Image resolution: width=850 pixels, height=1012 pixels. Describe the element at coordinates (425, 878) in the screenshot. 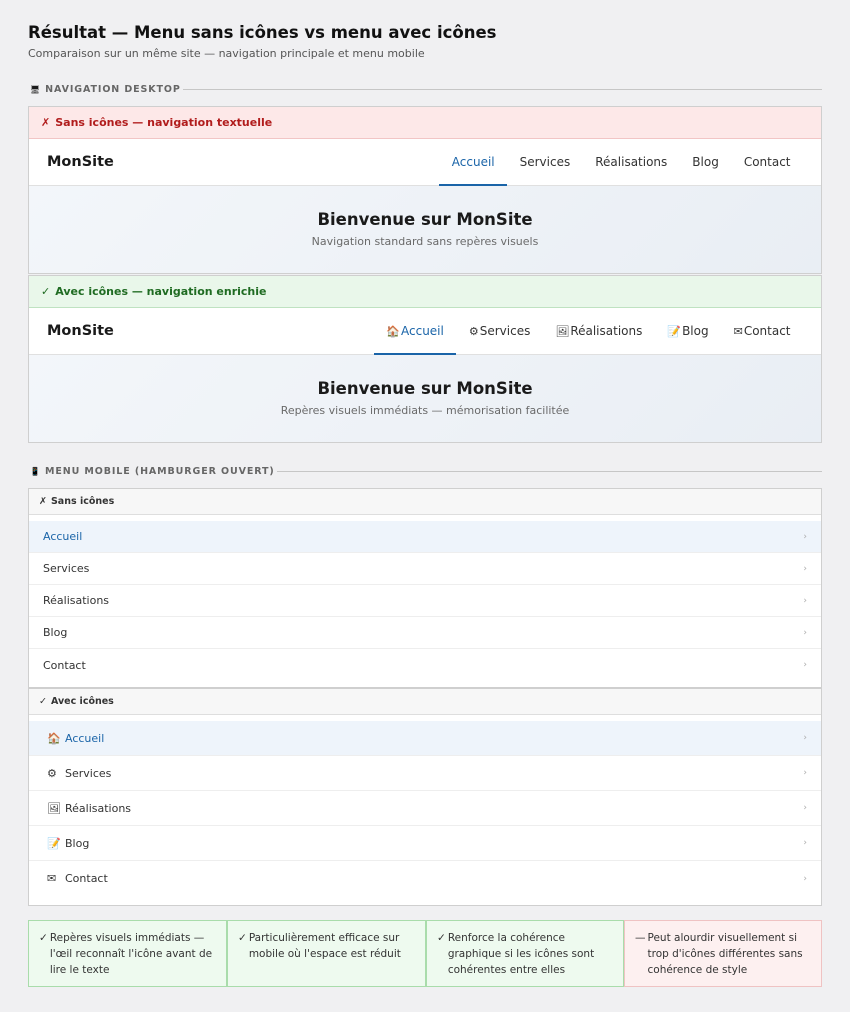

I see `mobile-menu-item-contact: ✉ Contact ›` at that location.